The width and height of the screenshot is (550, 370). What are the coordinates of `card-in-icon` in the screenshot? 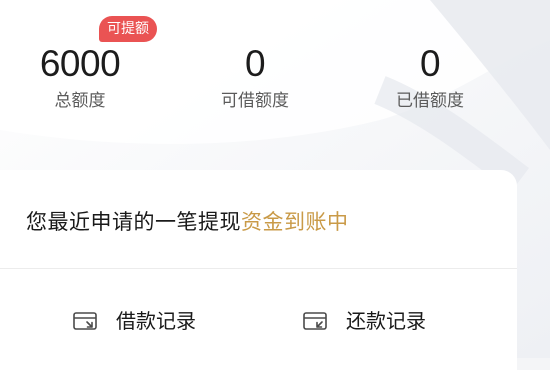 It's located at (85, 321).